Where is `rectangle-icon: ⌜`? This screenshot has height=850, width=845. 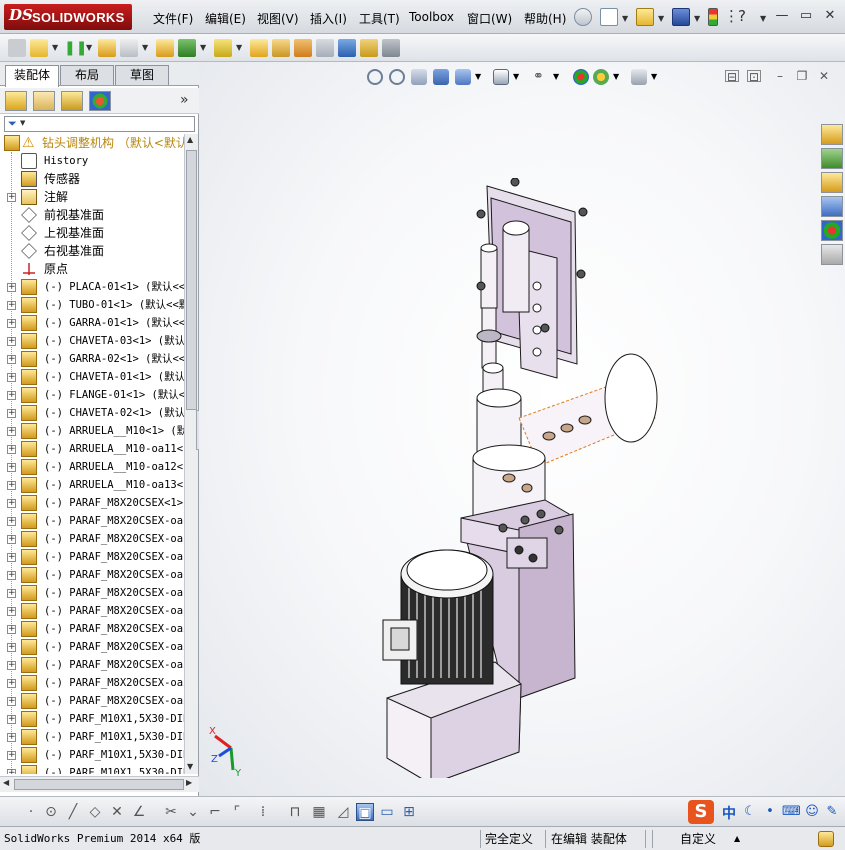
rectangle-icon: ⌜ is located at coordinates (237, 812).